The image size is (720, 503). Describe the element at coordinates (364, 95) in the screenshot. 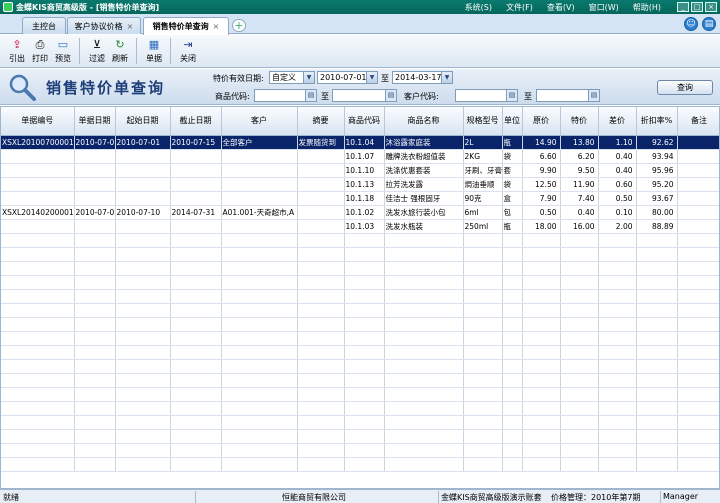

I see `product-to-field: ▤` at that location.